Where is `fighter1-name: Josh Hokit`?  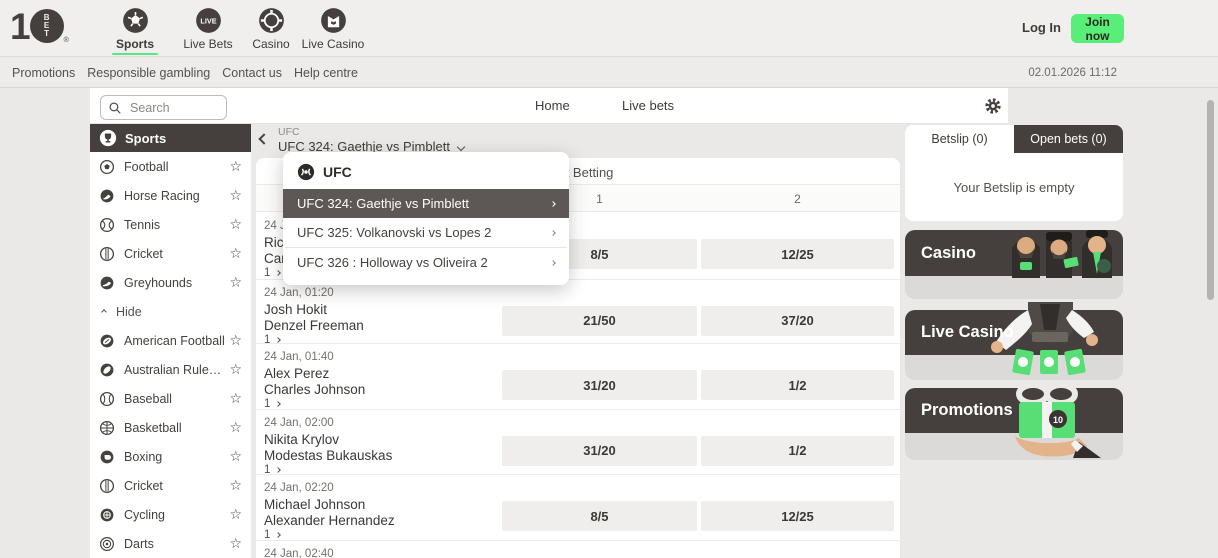
fighter1-name: Josh Hokit is located at coordinates (296, 309).